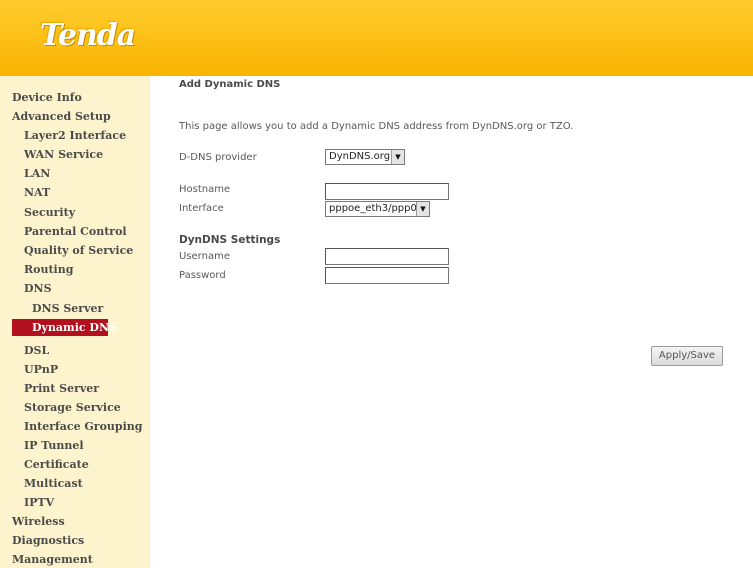 The width and height of the screenshot is (753, 568). Describe the element at coordinates (687, 356) in the screenshot. I see `apply-save-button: Apply/Save` at that location.